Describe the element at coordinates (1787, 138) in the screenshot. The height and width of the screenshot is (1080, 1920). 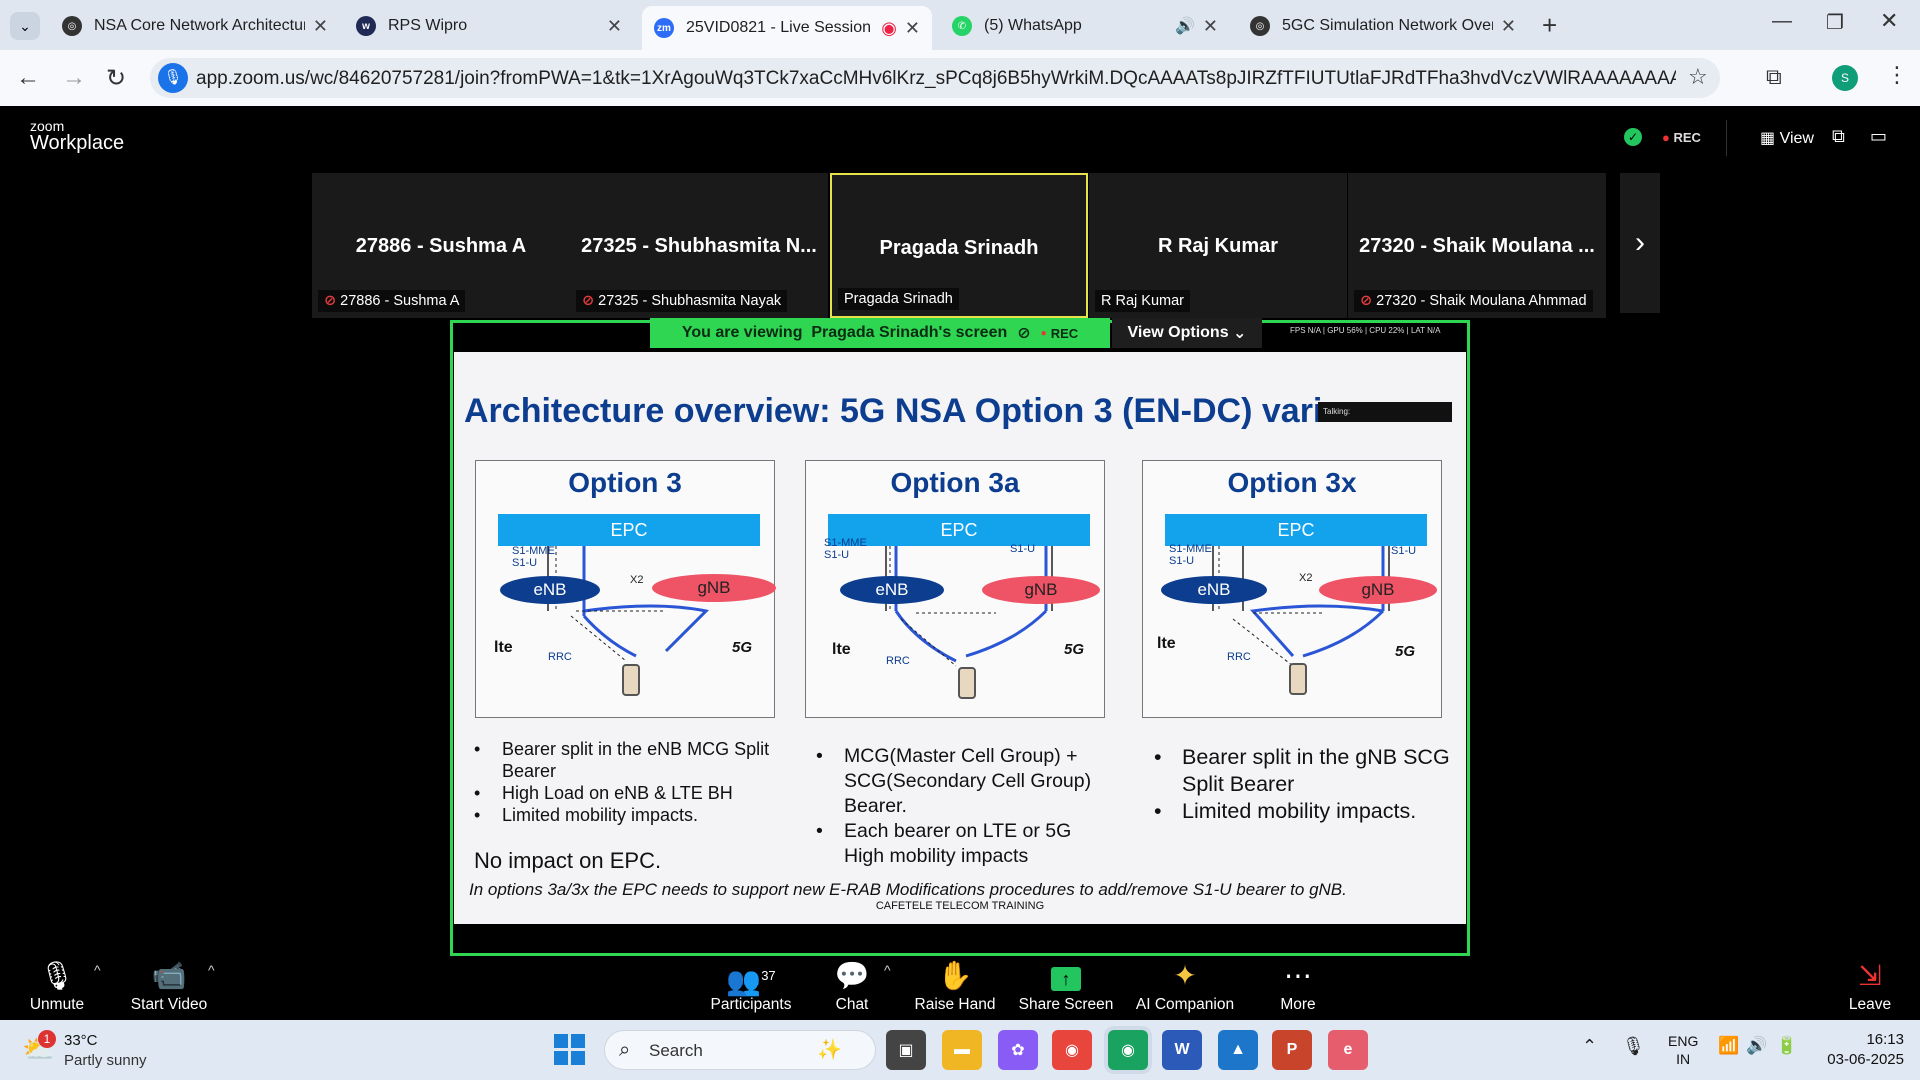
I see `view-button: ▦ View` at that location.